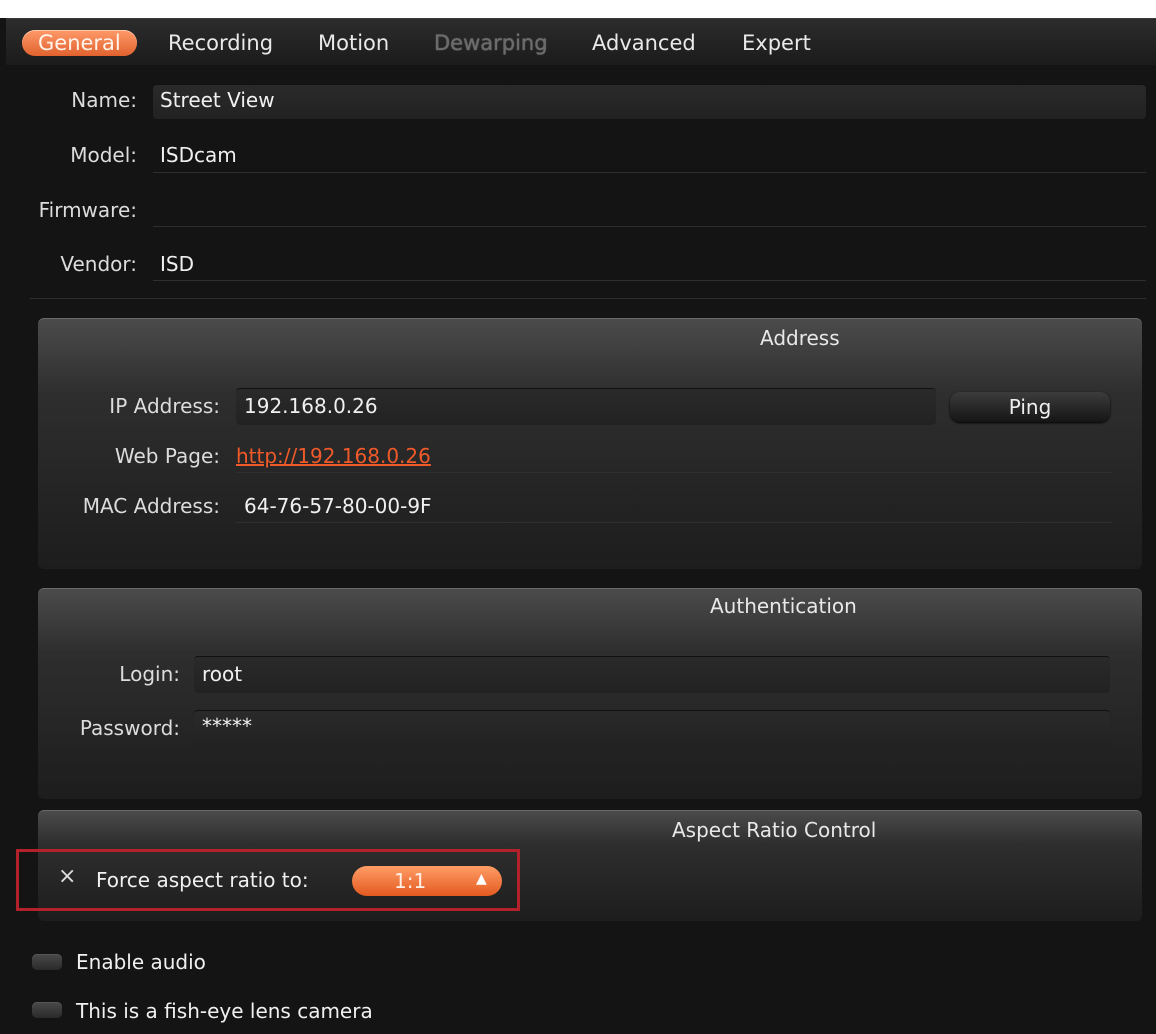  Describe the element at coordinates (410, 881) in the screenshot. I see `aspect-ratio-value: 1:1` at that location.